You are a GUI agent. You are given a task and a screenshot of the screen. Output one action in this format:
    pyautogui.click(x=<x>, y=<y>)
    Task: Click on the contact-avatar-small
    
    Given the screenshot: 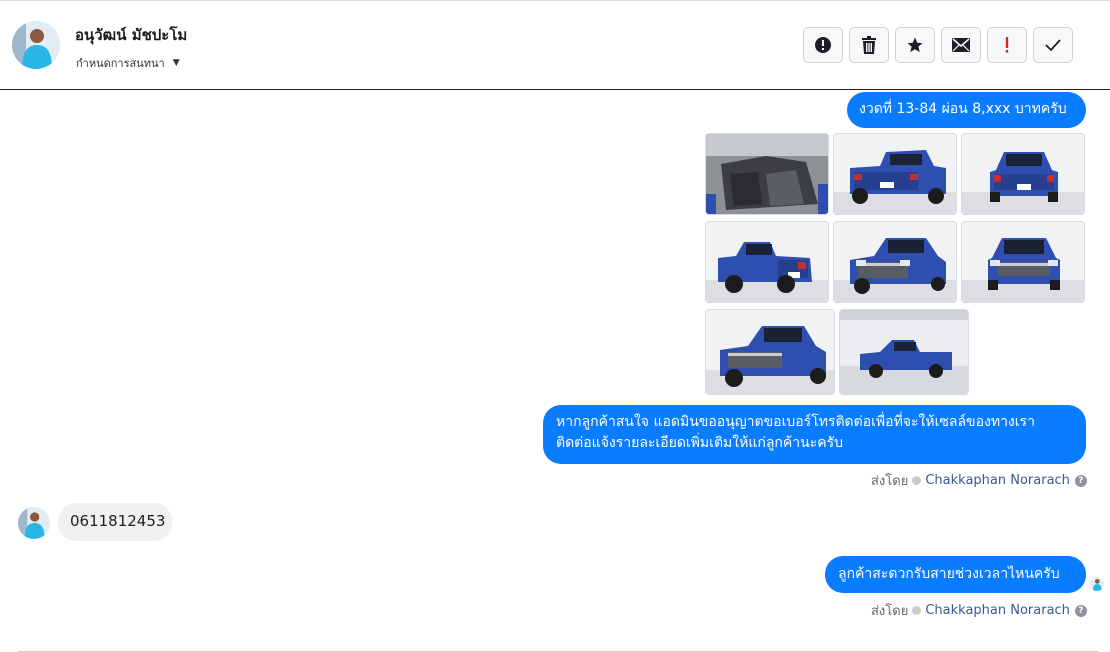 What is the action you would take?
    pyautogui.click(x=34, y=523)
    